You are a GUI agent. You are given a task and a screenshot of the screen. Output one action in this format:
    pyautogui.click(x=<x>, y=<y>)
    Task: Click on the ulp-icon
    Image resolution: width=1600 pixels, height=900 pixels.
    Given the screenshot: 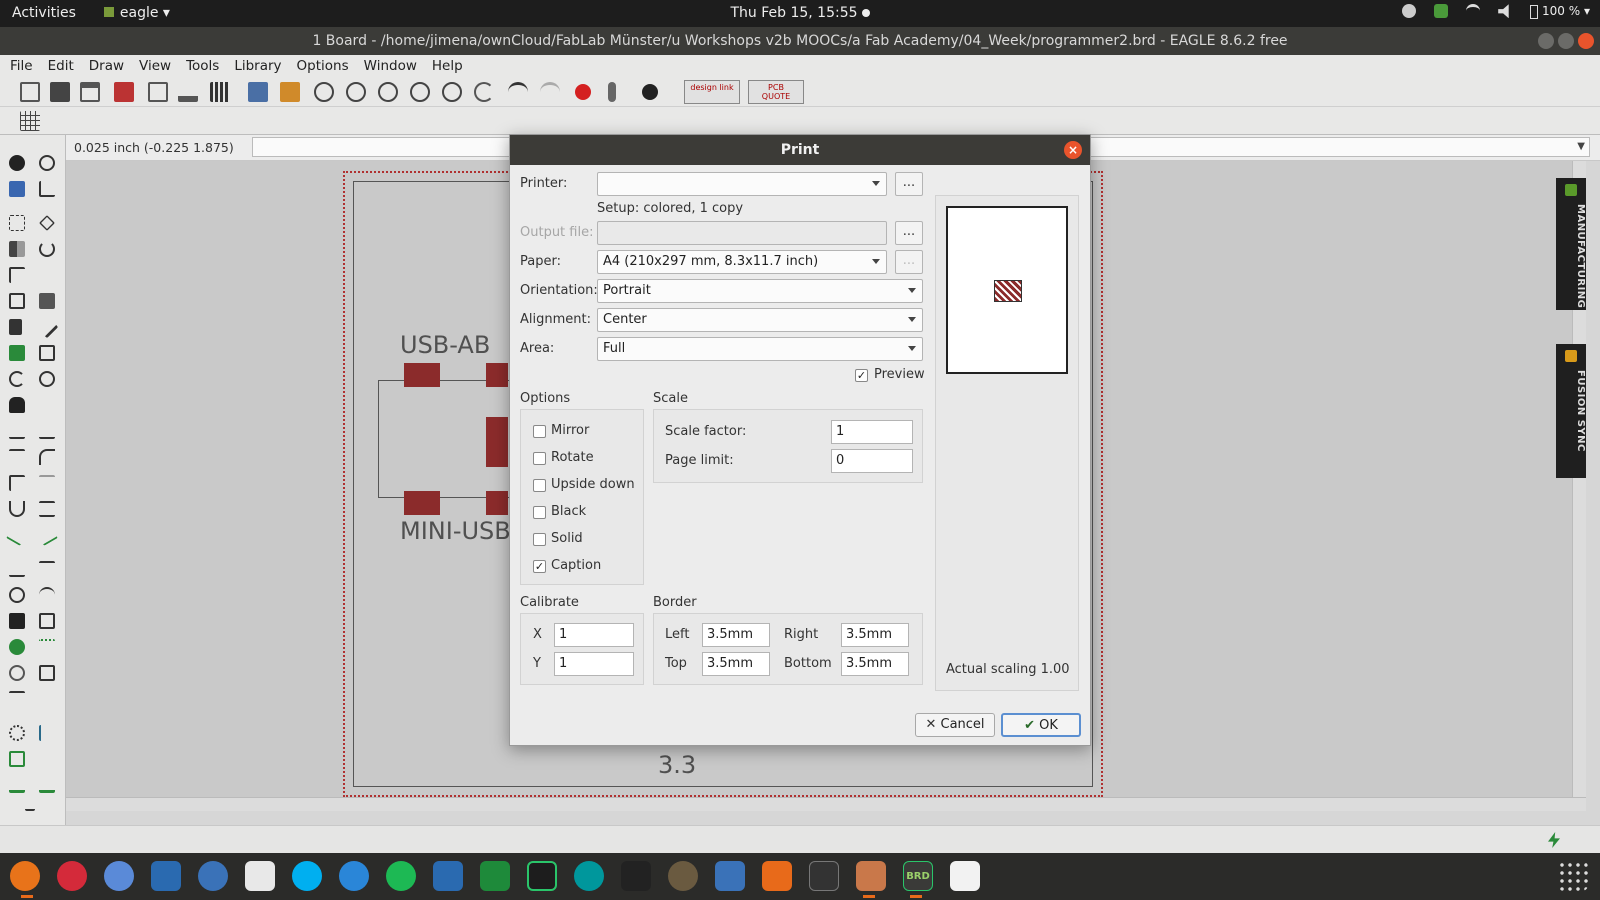 What is the action you would take?
    pyautogui.click(x=290, y=92)
    